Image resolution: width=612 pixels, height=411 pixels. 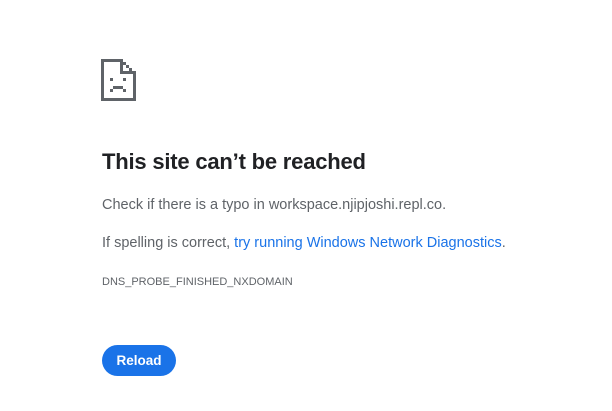 What do you see at coordinates (234, 161) in the screenshot?
I see `error-title: This site can’t be reached` at bounding box center [234, 161].